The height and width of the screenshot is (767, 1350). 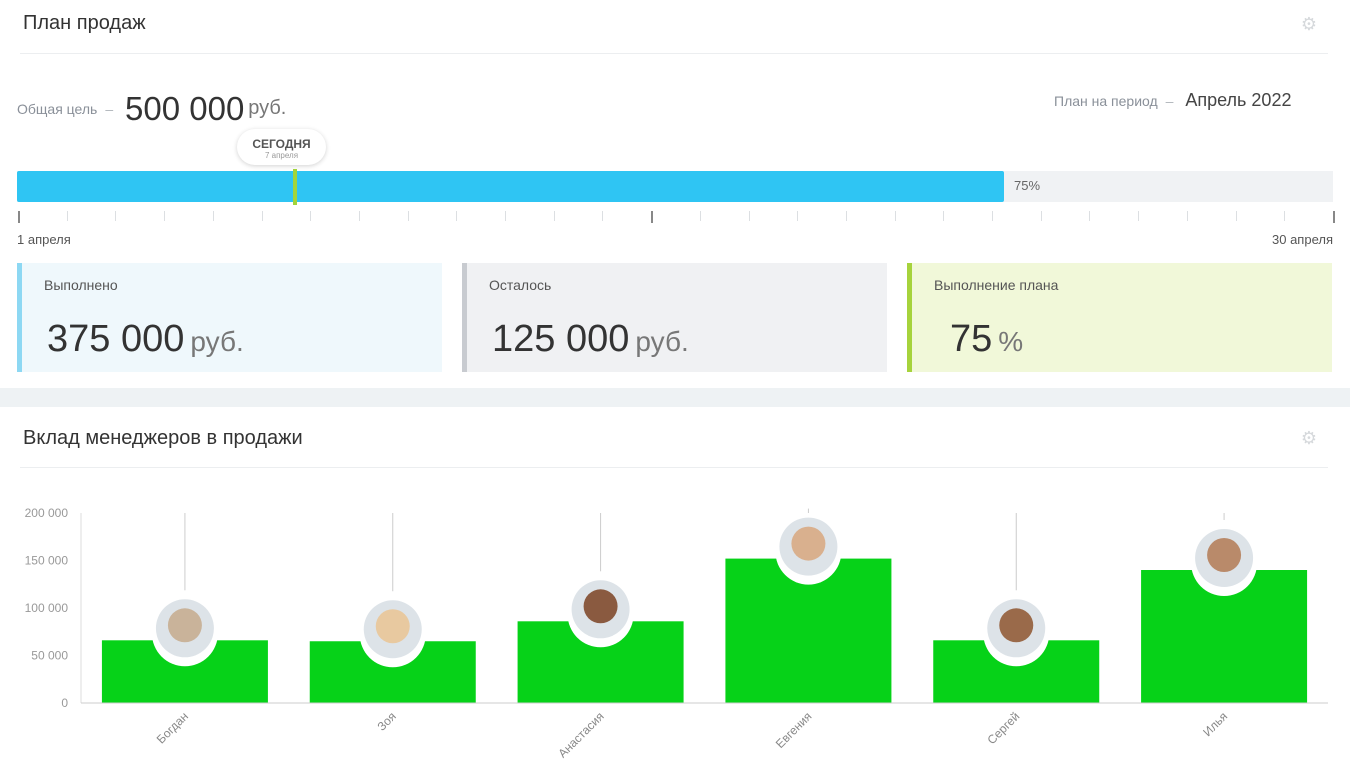 I want to click on gear-icon: ⚙, so click(x=1309, y=24).